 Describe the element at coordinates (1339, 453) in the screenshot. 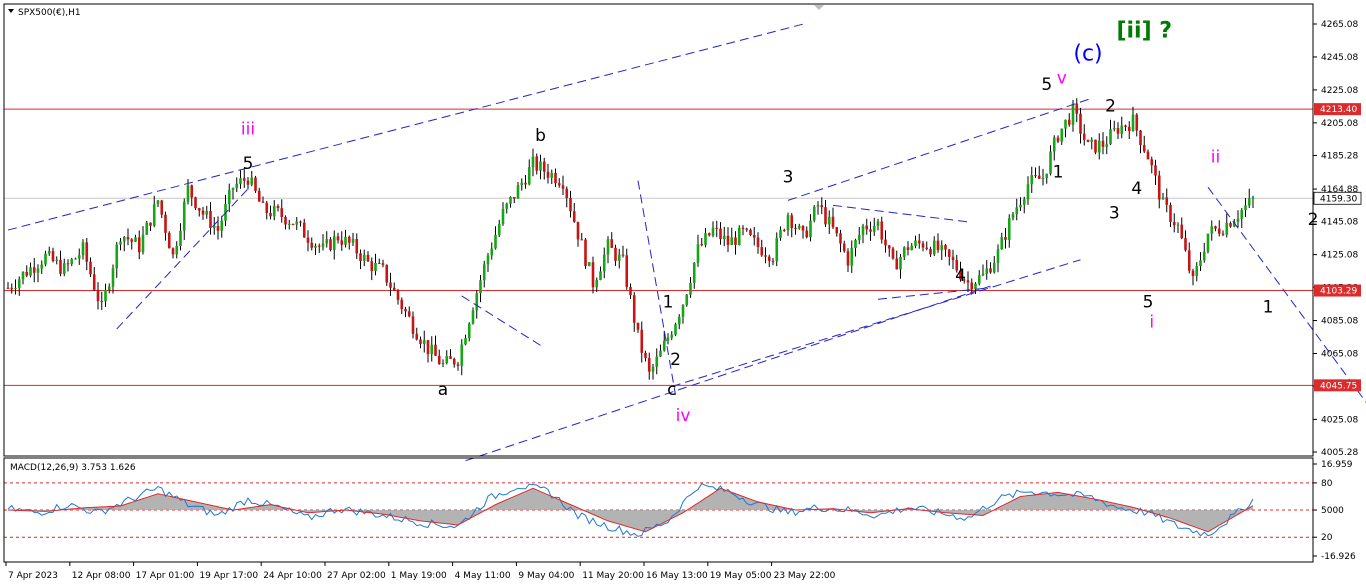

I see `price-tick-label: 4005.28` at that location.